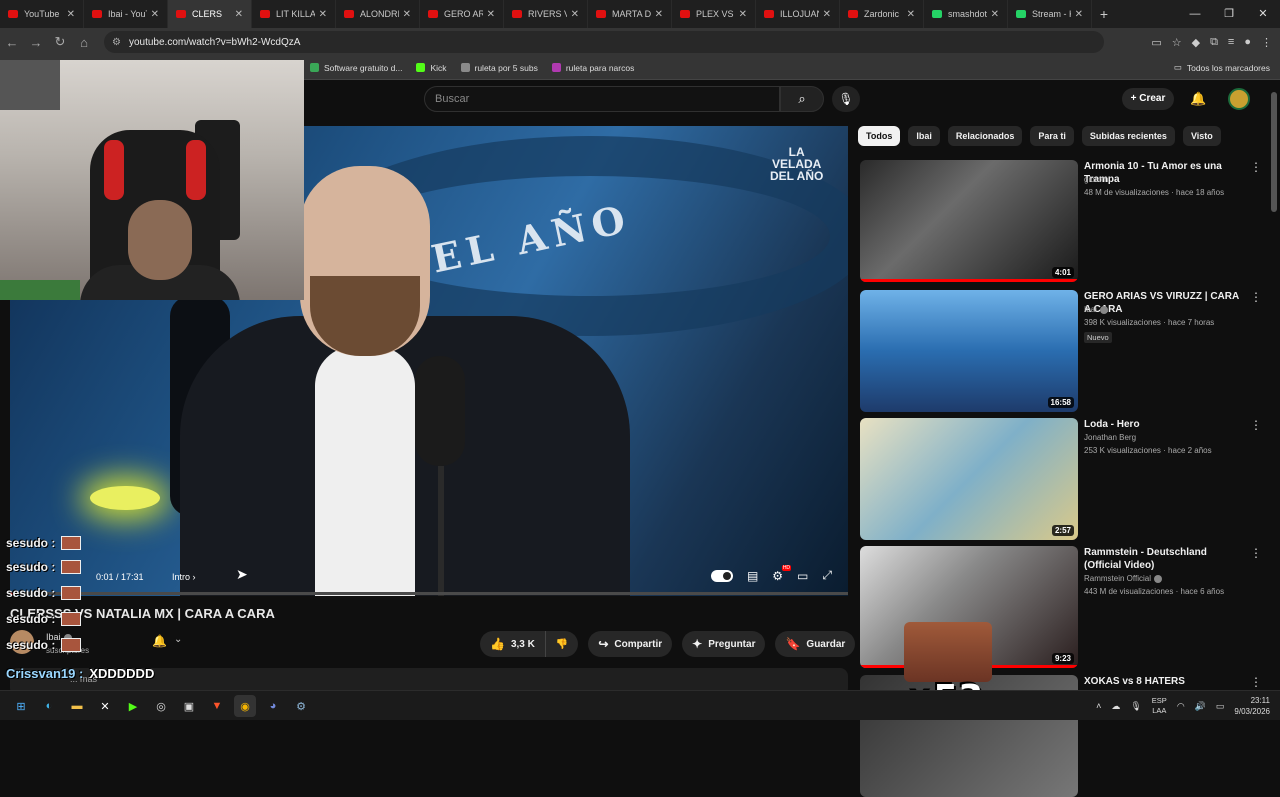 This screenshot has height=797, width=1280. I want to click on reload-icon: ↻, so click(60, 42).